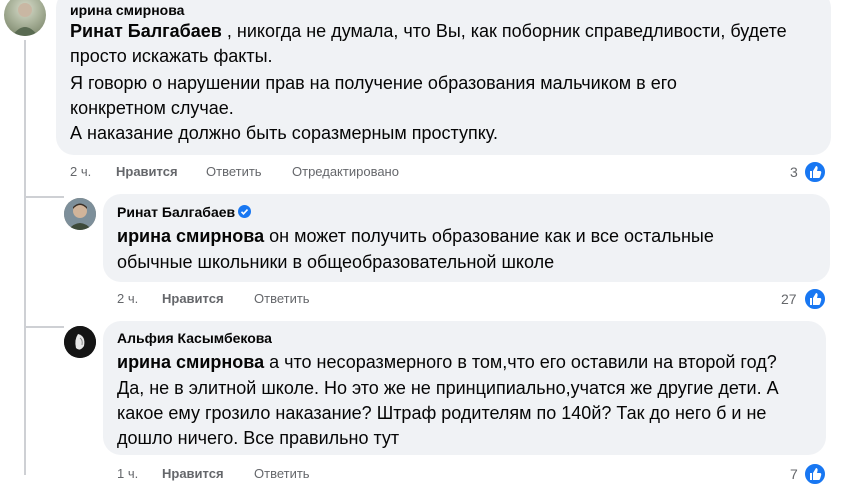  I want to click on comment-actions: 2 ч. Нравится Ответить Отредактировано, so click(426, 173).